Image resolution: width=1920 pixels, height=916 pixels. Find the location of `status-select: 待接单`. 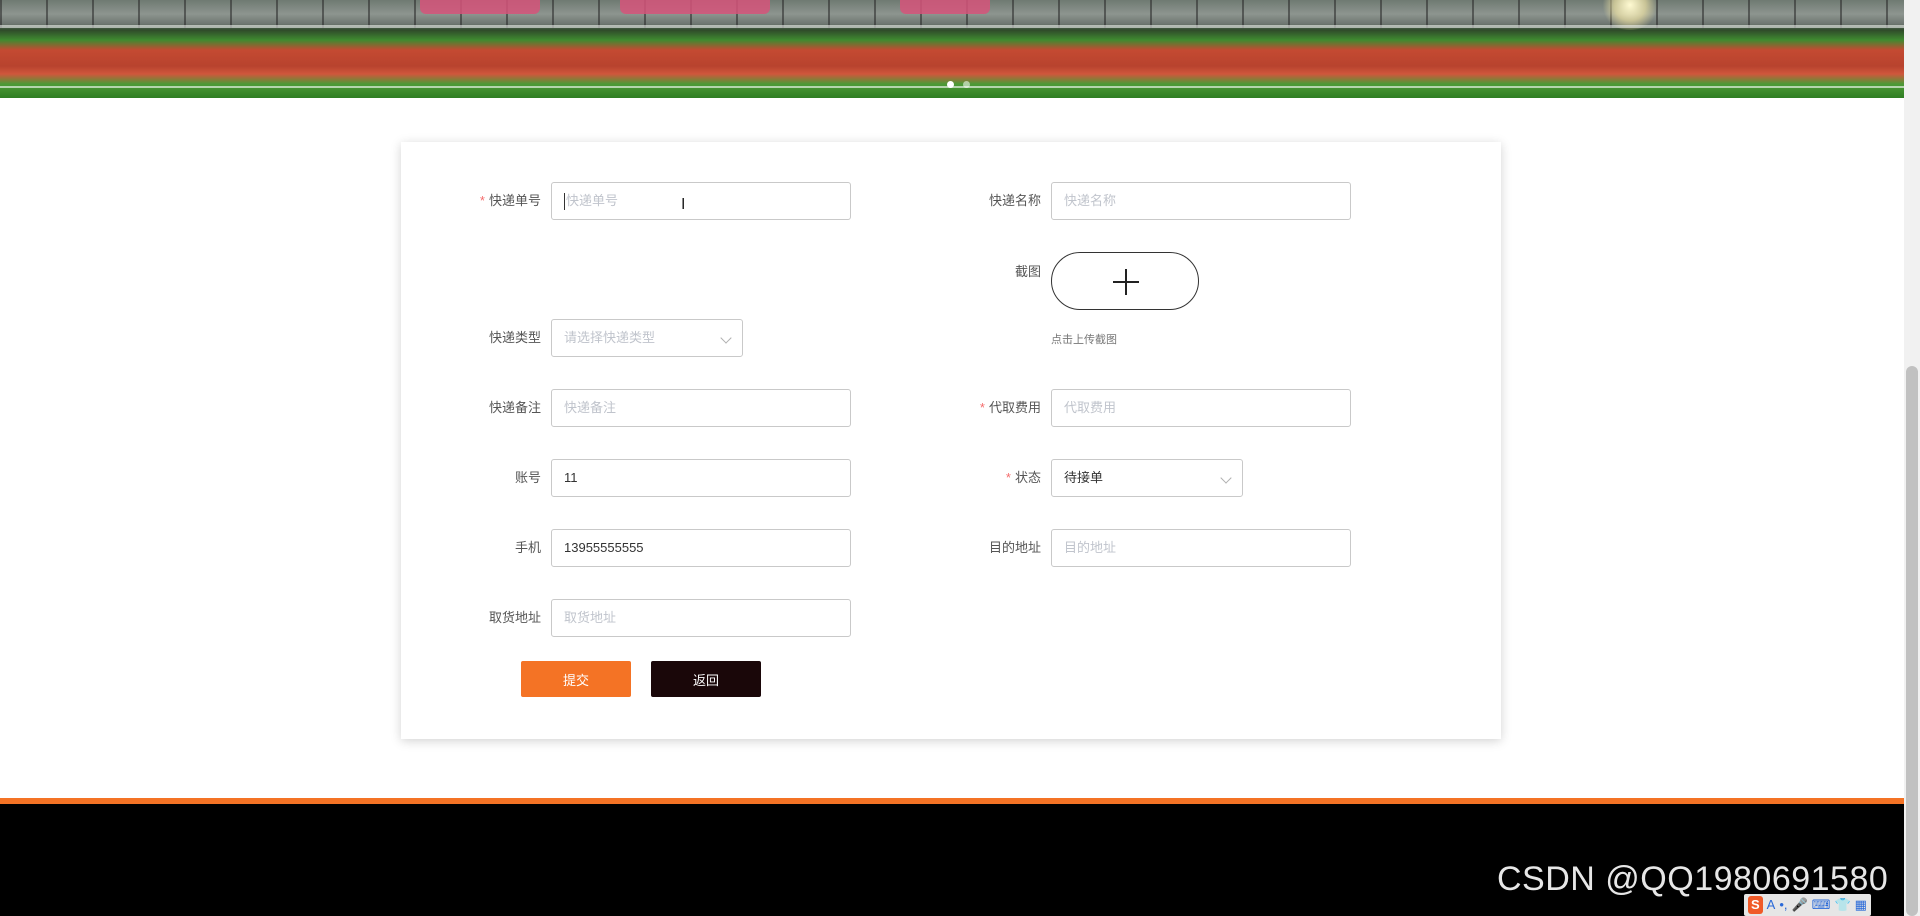

status-select: 待接单 is located at coordinates (1147, 478).